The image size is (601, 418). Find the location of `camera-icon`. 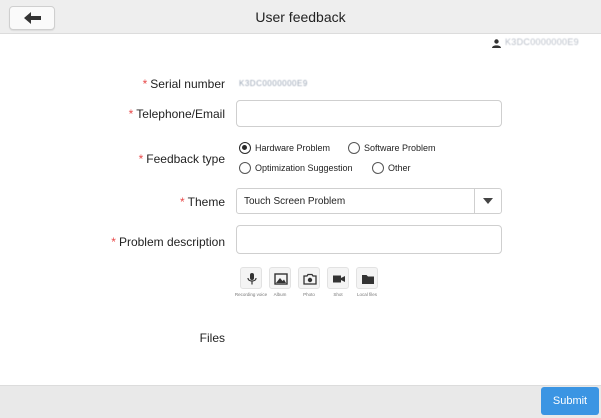

camera-icon is located at coordinates (310, 279).